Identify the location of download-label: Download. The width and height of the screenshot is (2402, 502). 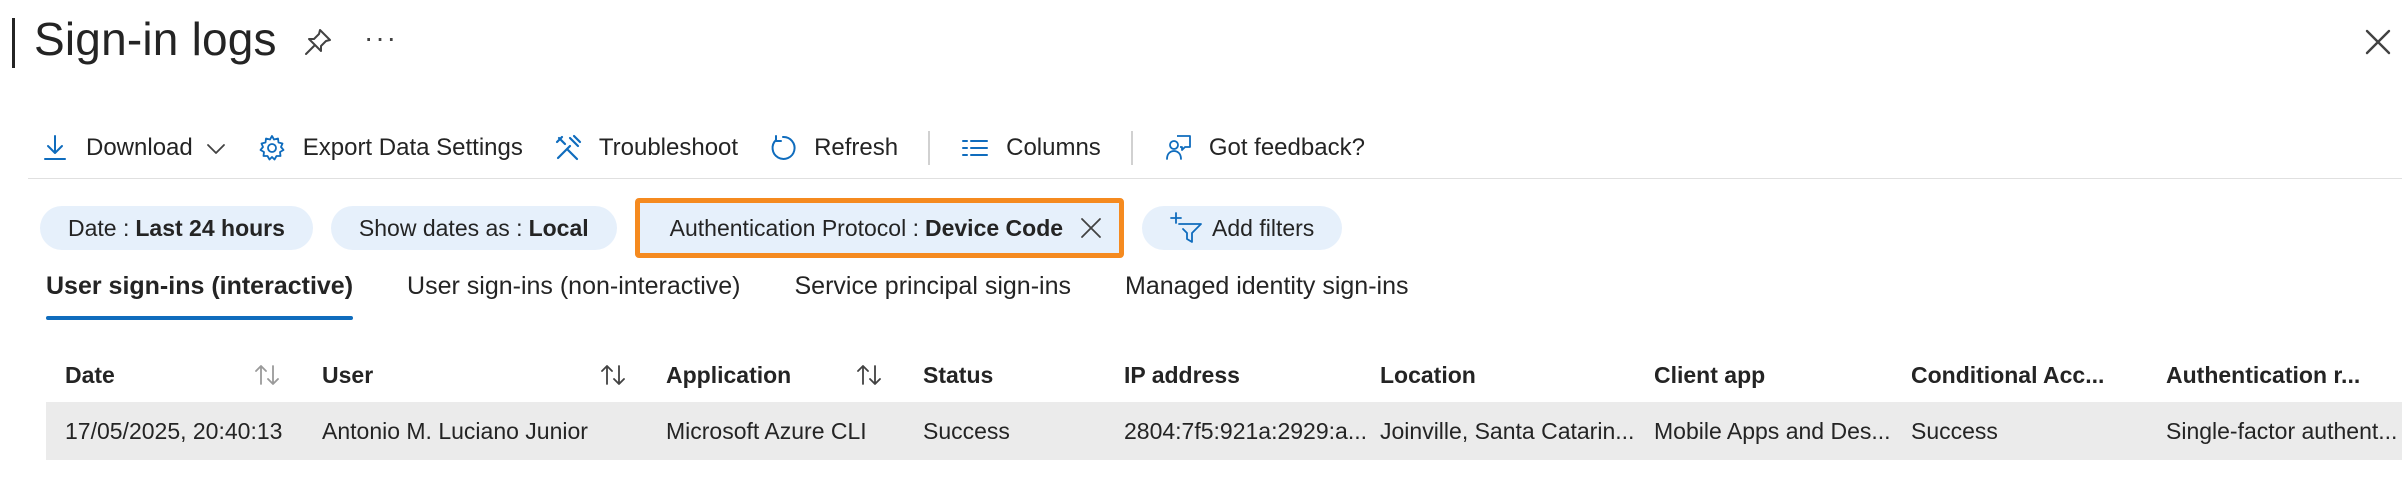
(139, 147).